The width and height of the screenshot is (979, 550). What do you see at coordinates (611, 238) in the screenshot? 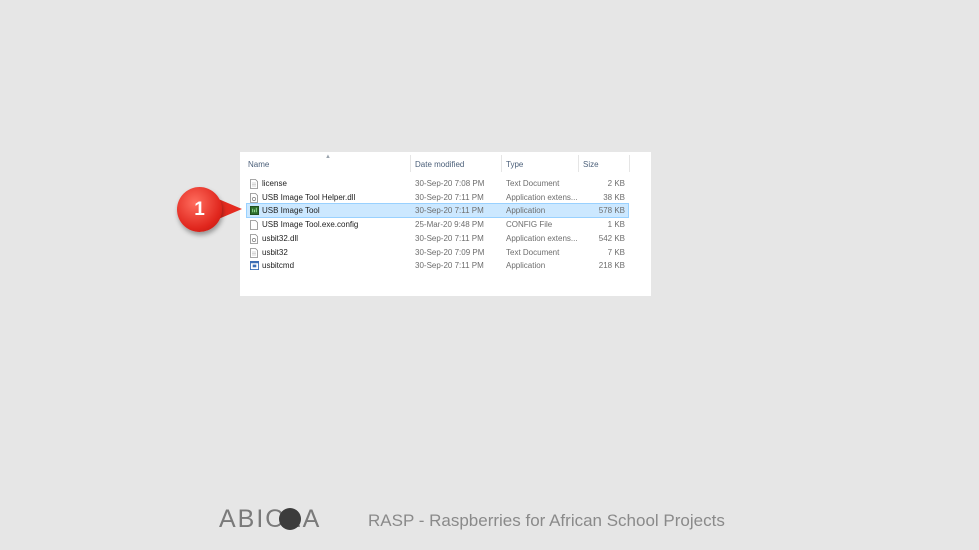
I see `file-size: 542 KB` at bounding box center [611, 238].